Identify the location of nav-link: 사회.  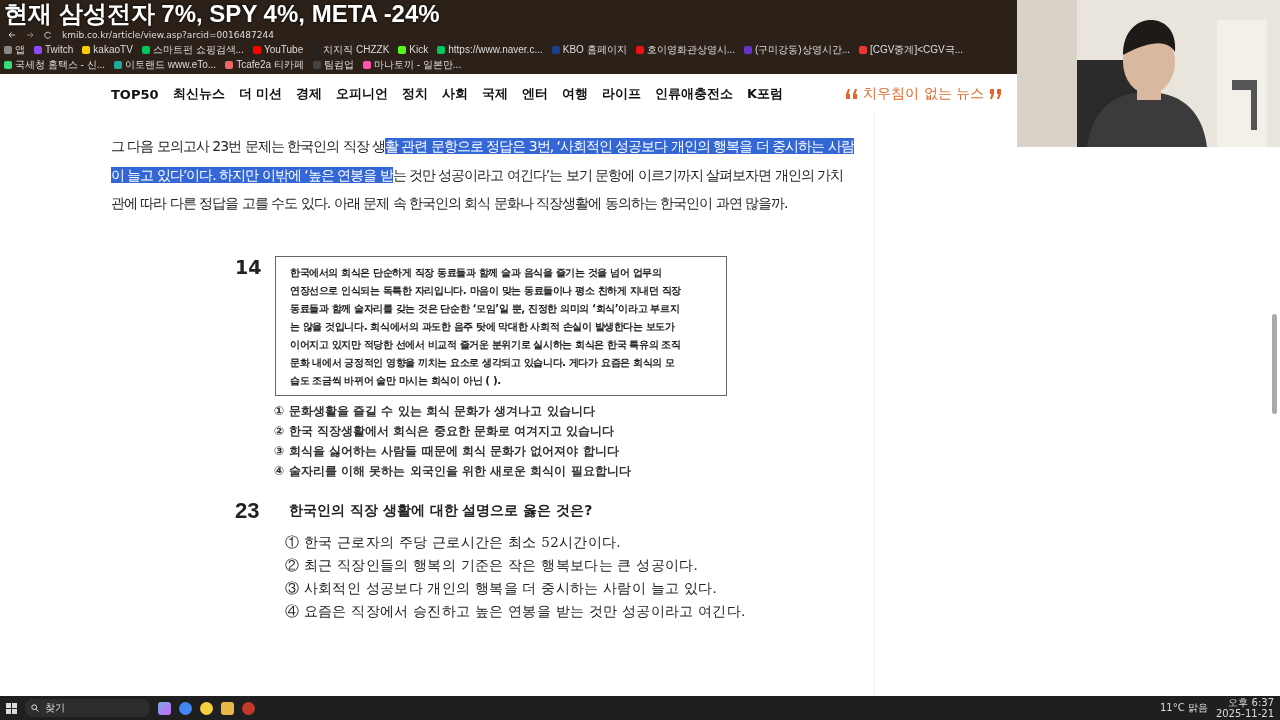
(455, 94).